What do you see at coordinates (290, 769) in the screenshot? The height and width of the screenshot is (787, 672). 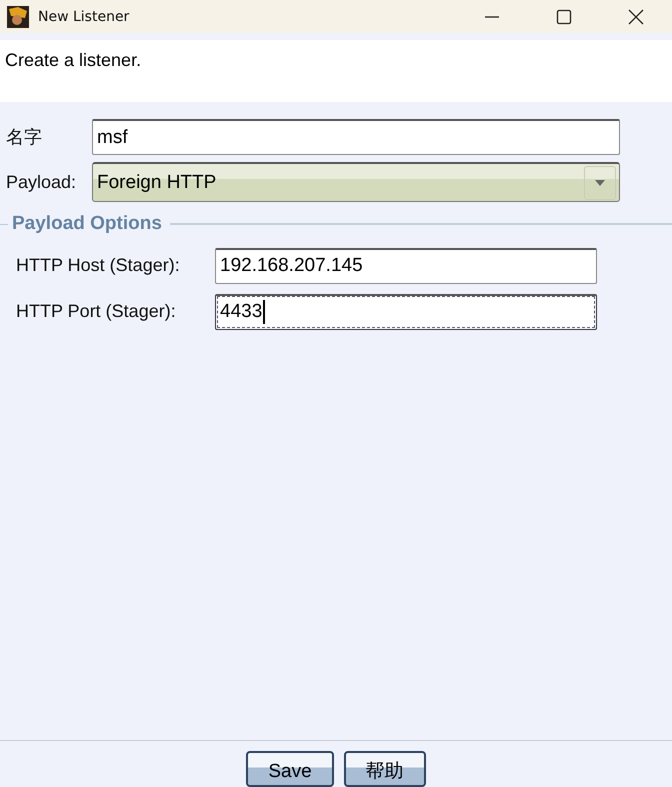 I see `save-button: Save` at bounding box center [290, 769].